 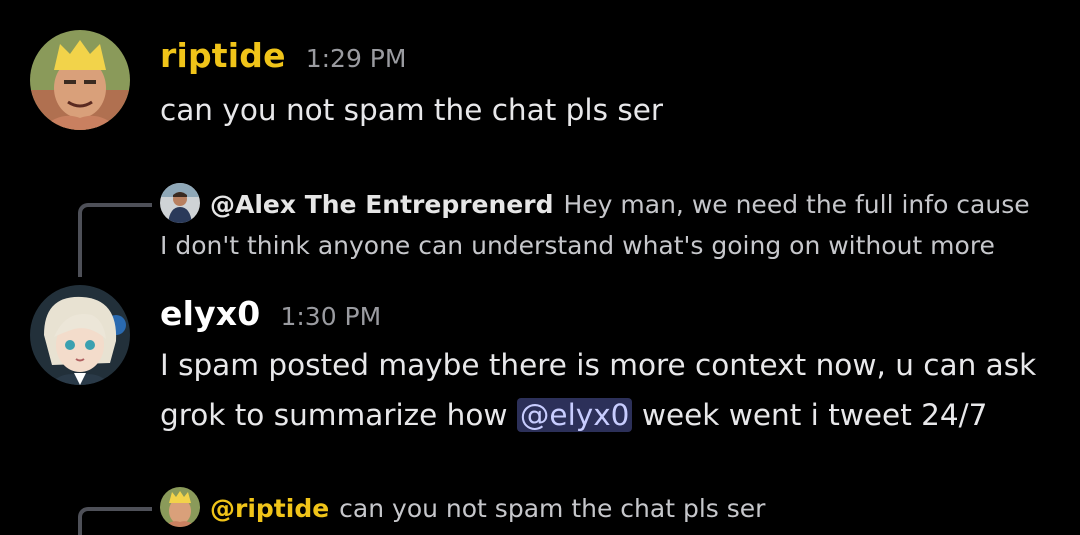 What do you see at coordinates (269, 508) in the screenshot?
I see `reply-username: @riptide` at bounding box center [269, 508].